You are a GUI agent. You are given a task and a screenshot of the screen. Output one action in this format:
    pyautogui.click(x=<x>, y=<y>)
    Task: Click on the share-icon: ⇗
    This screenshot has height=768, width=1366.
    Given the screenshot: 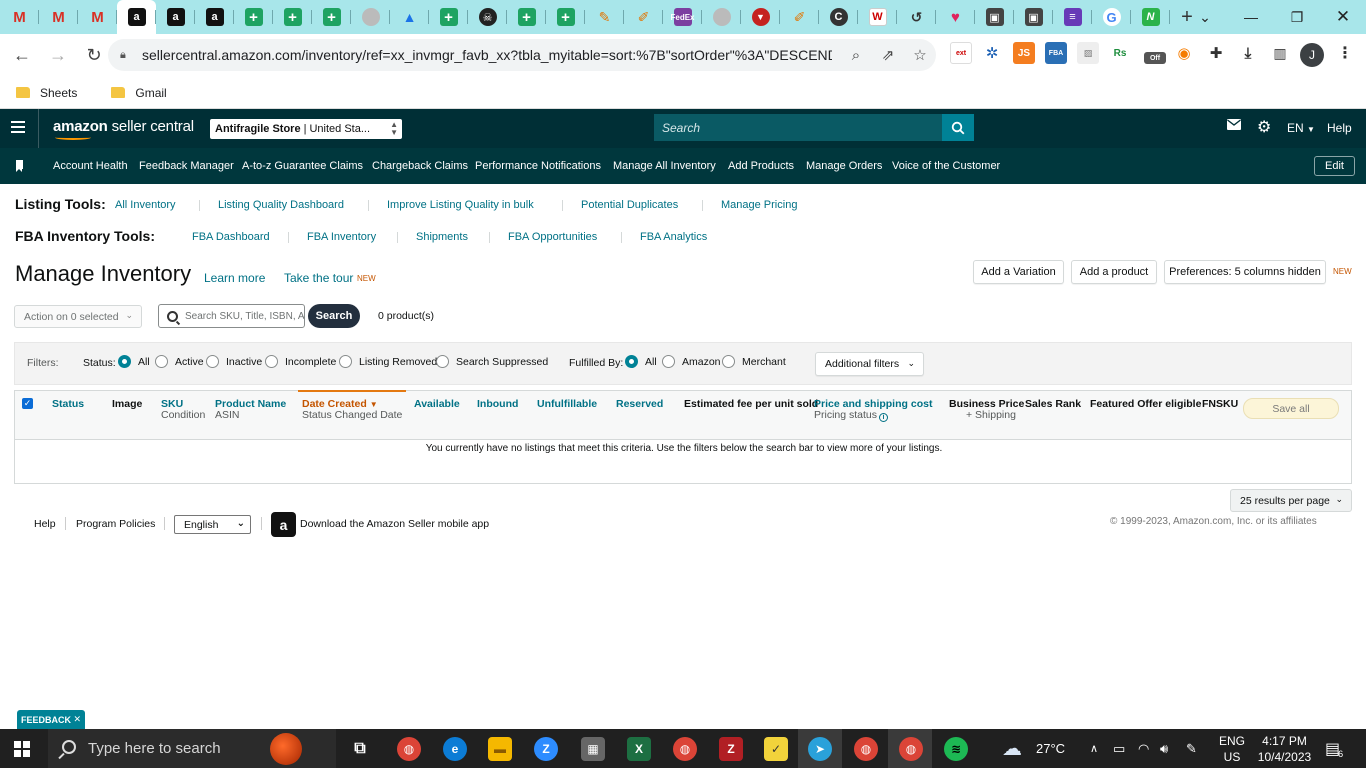 What is the action you would take?
    pyautogui.click(x=888, y=55)
    